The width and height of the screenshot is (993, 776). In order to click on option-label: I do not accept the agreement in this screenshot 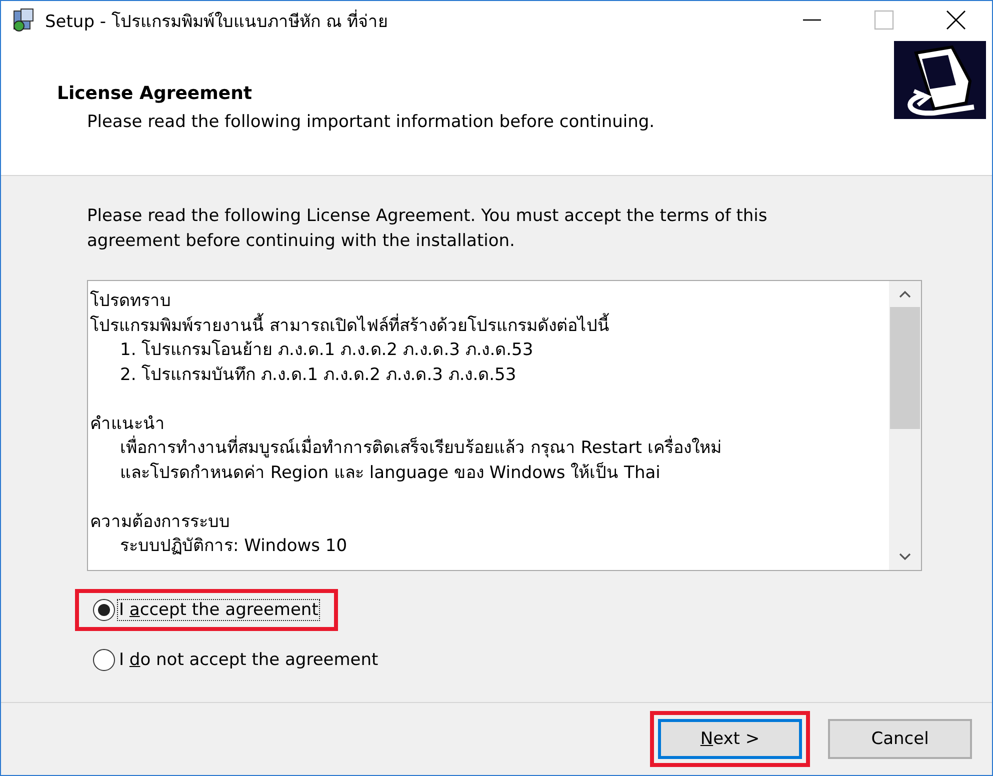, I will do `click(248, 660)`.